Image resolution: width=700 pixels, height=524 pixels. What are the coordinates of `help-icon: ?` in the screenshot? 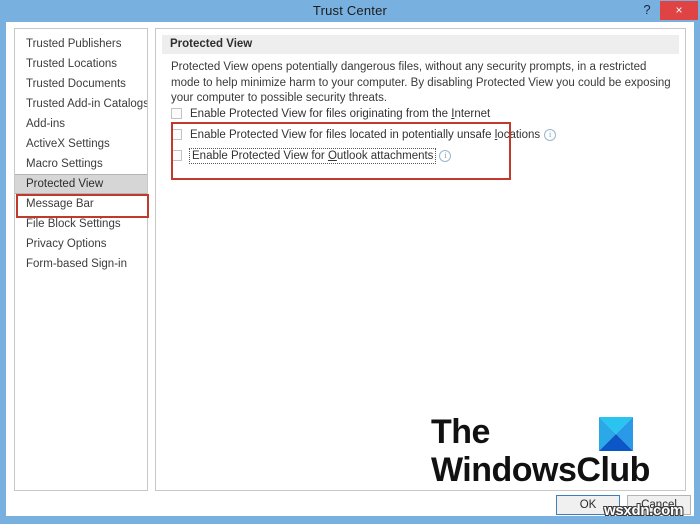 It's located at (647, 10).